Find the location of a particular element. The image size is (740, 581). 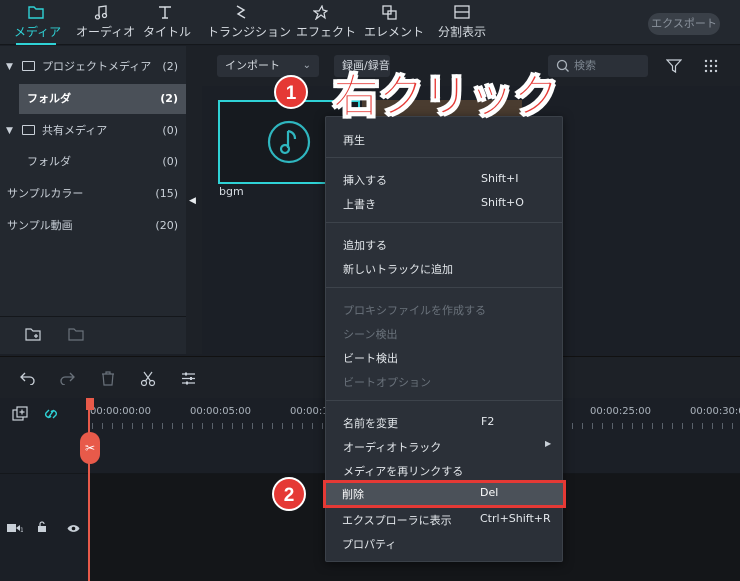

trash-icon is located at coordinates (108, 380).